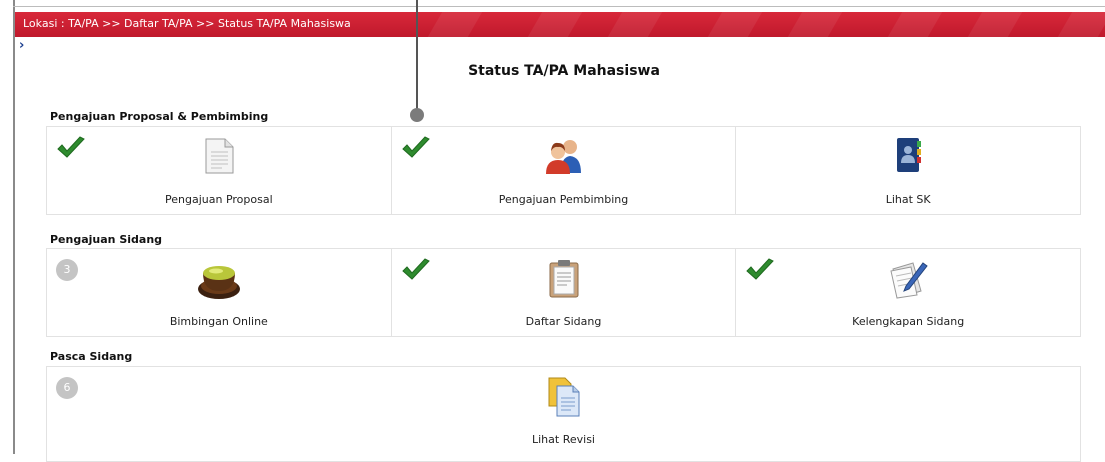 The height and width of the screenshot is (462, 1105). What do you see at coordinates (21, 45) in the screenshot?
I see `expand-chevron-icon: ›` at bounding box center [21, 45].